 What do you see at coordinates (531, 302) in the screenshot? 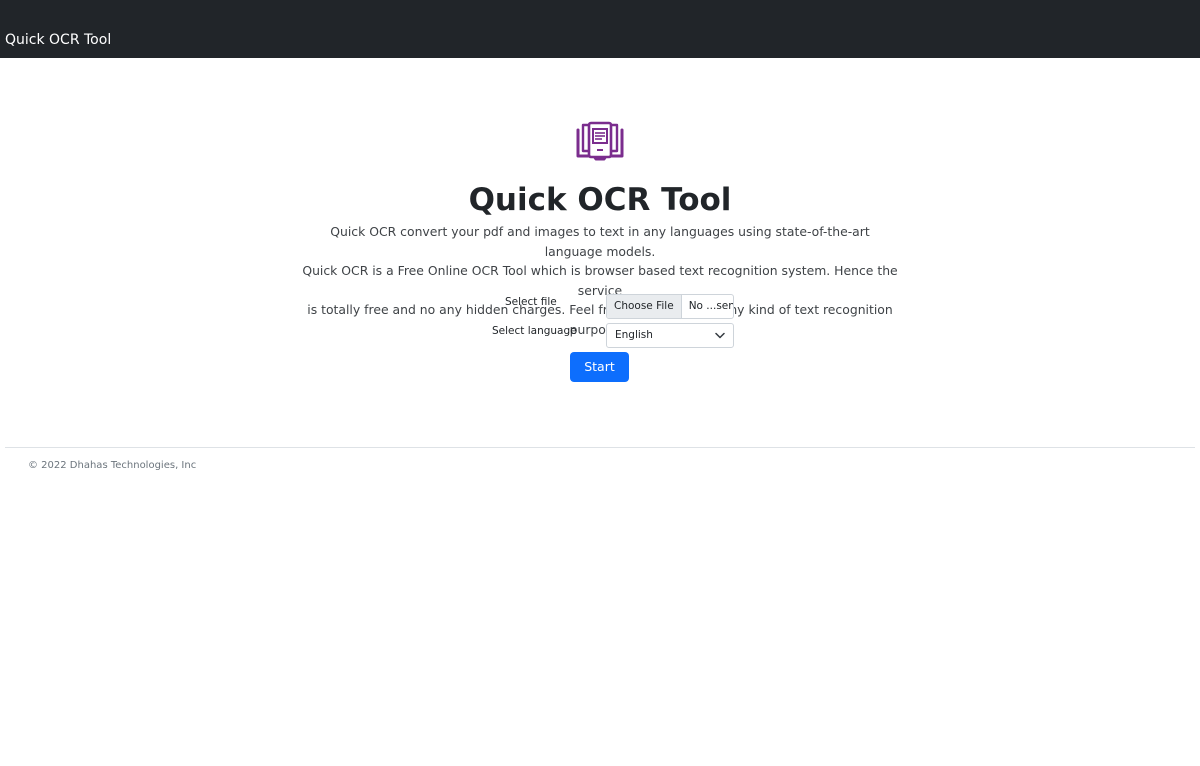
I see `file-label: Select file` at bounding box center [531, 302].